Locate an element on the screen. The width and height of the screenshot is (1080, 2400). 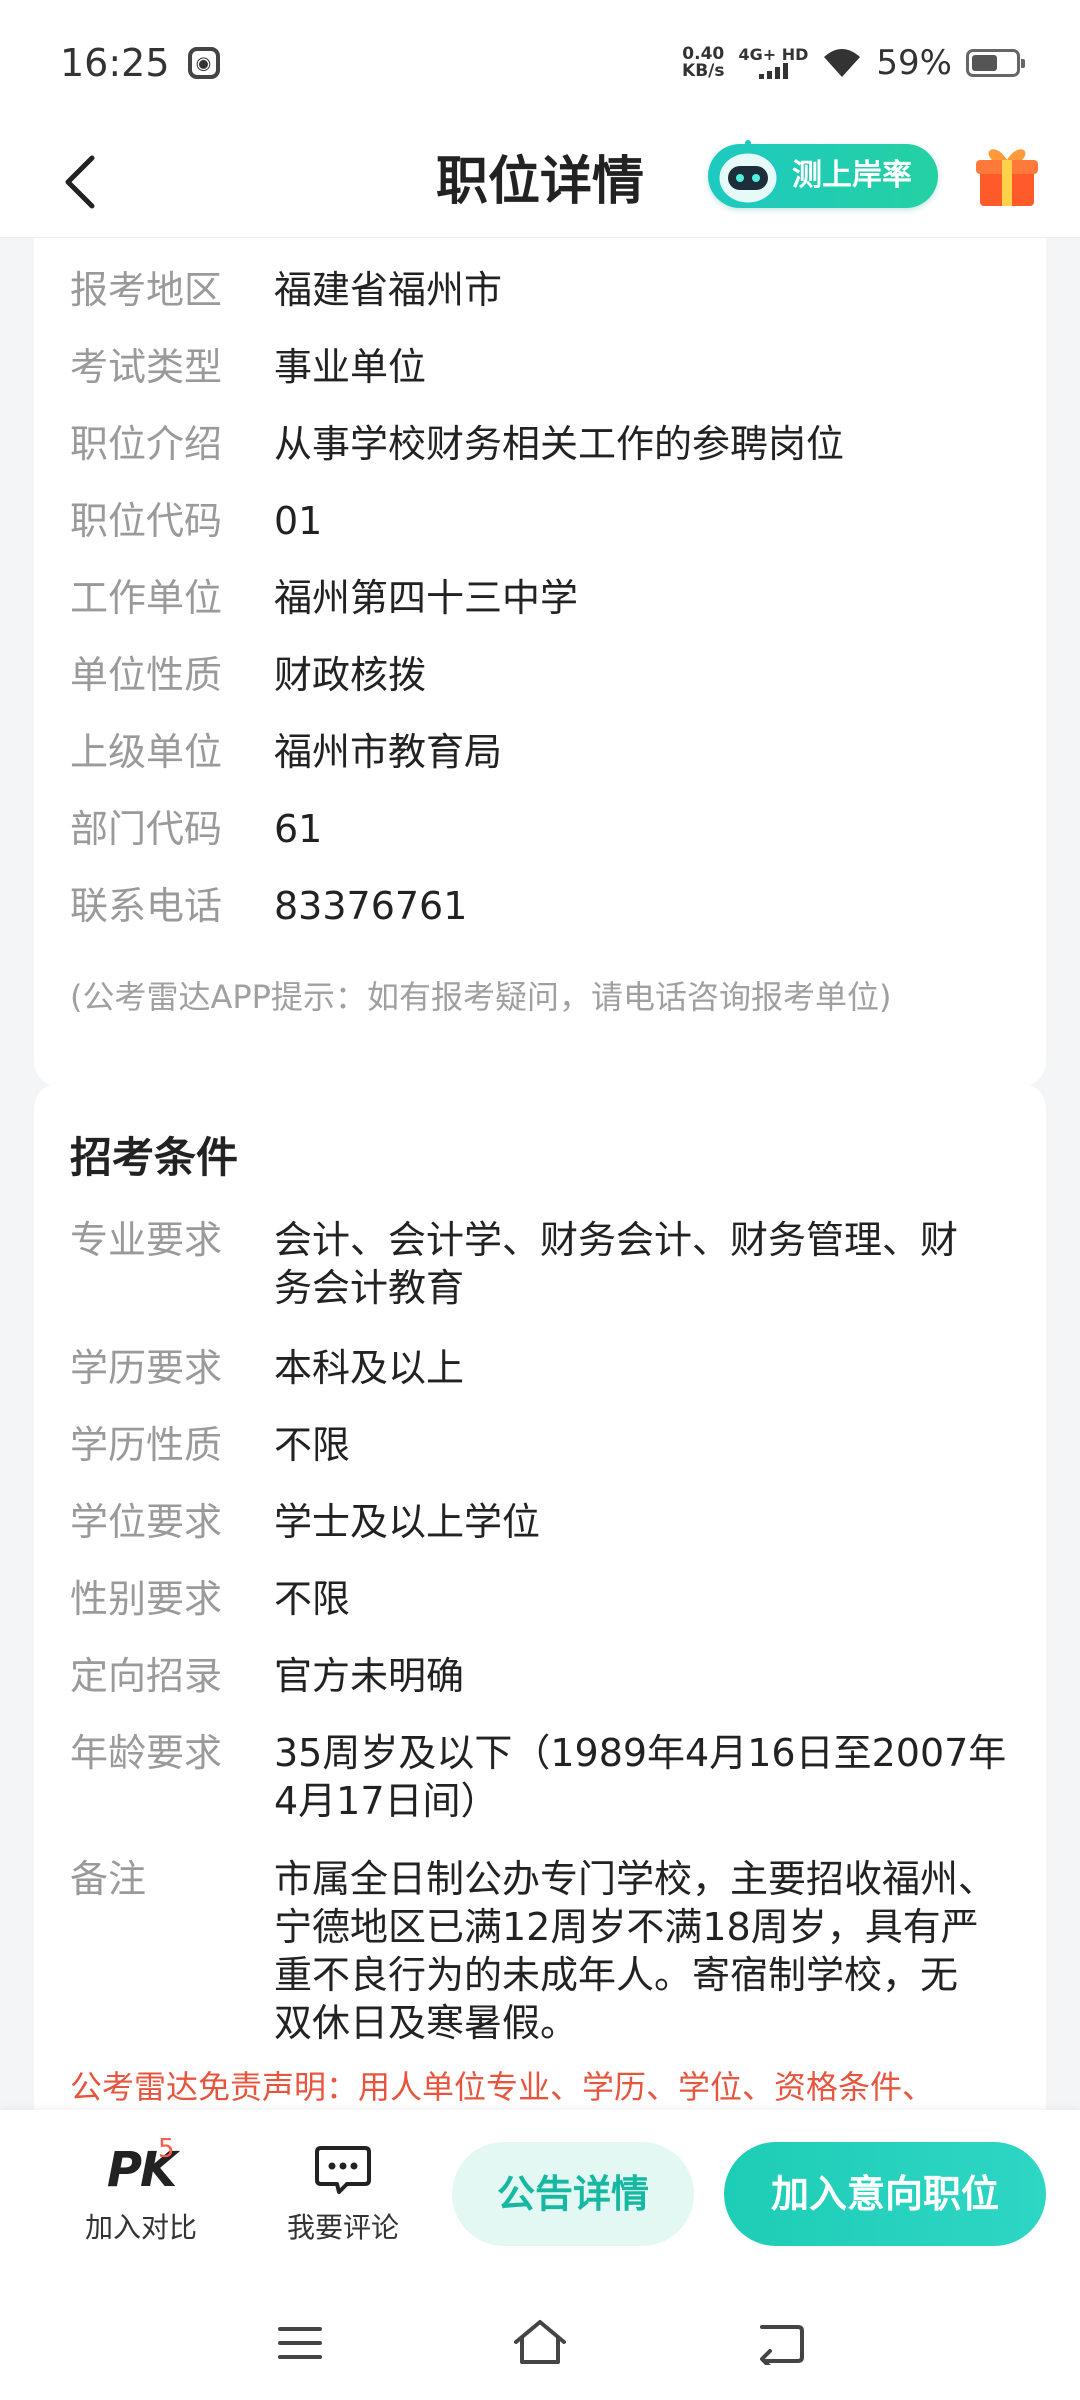
back-nav-button is located at coordinates (780, 2343).